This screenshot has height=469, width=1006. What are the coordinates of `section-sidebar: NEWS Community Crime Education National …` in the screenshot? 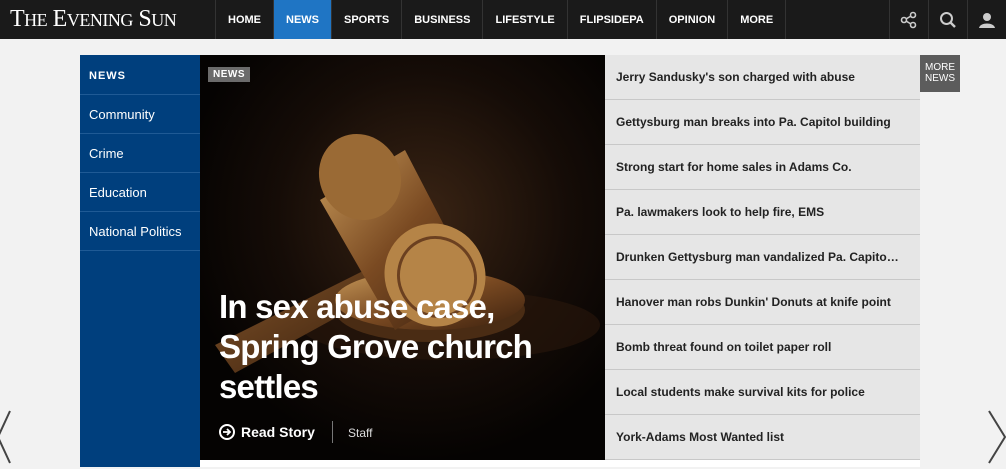 It's located at (140, 261).